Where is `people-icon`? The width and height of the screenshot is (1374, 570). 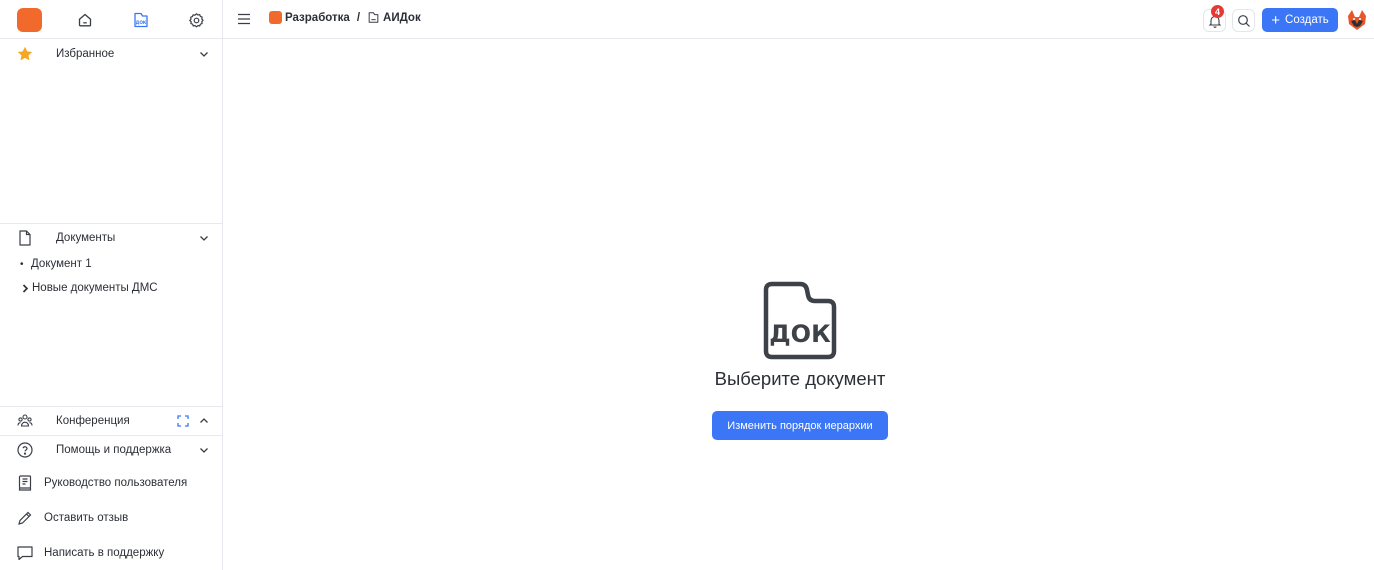 people-icon is located at coordinates (25, 420).